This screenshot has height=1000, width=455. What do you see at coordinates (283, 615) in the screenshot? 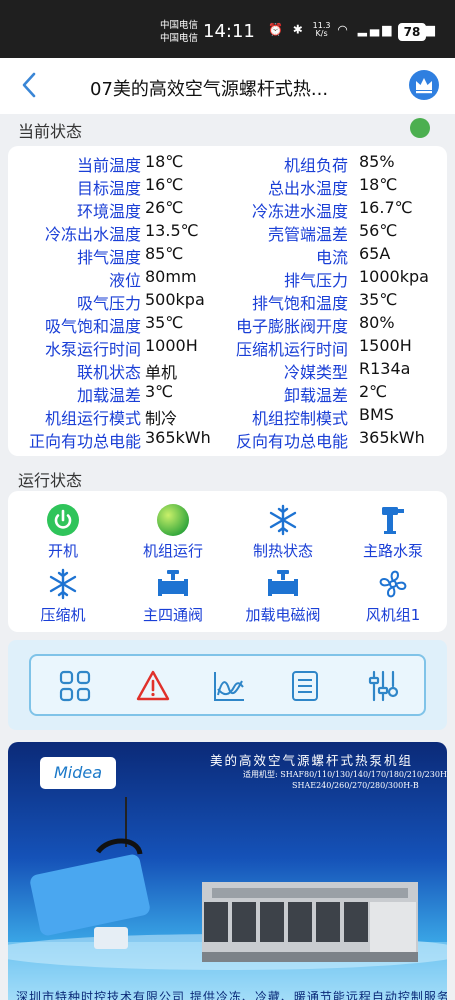
I see `status-label: 加载电磁阀` at bounding box center [283, 615].